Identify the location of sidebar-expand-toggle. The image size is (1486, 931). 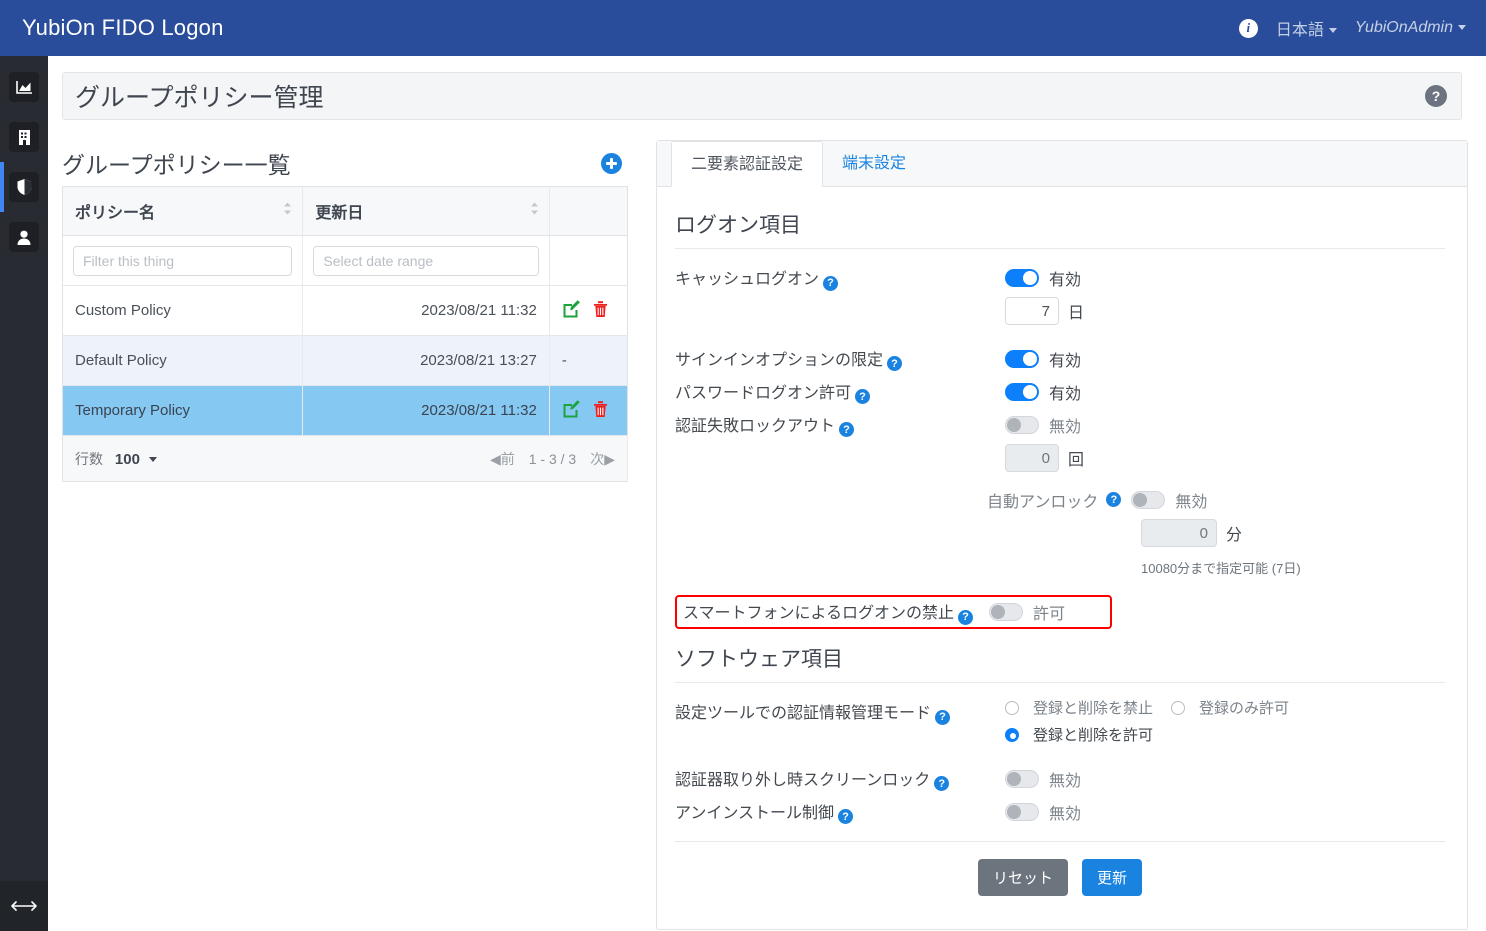
(24, 906).